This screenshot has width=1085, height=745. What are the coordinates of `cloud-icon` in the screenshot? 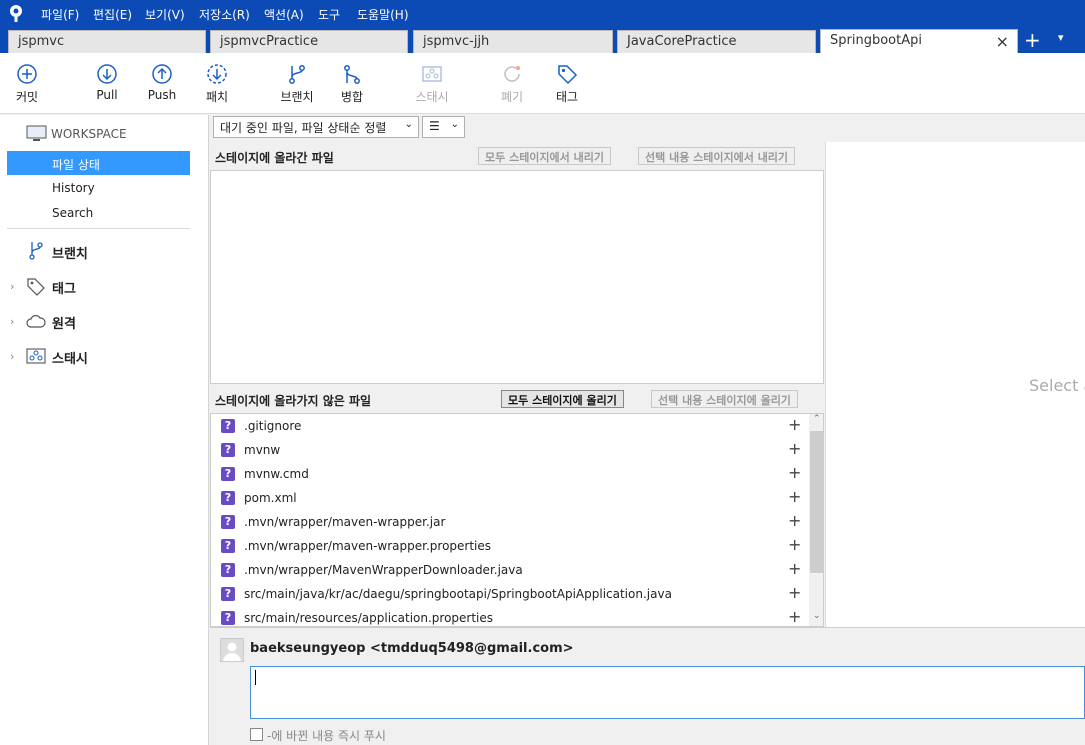 It's located at (36, 321).